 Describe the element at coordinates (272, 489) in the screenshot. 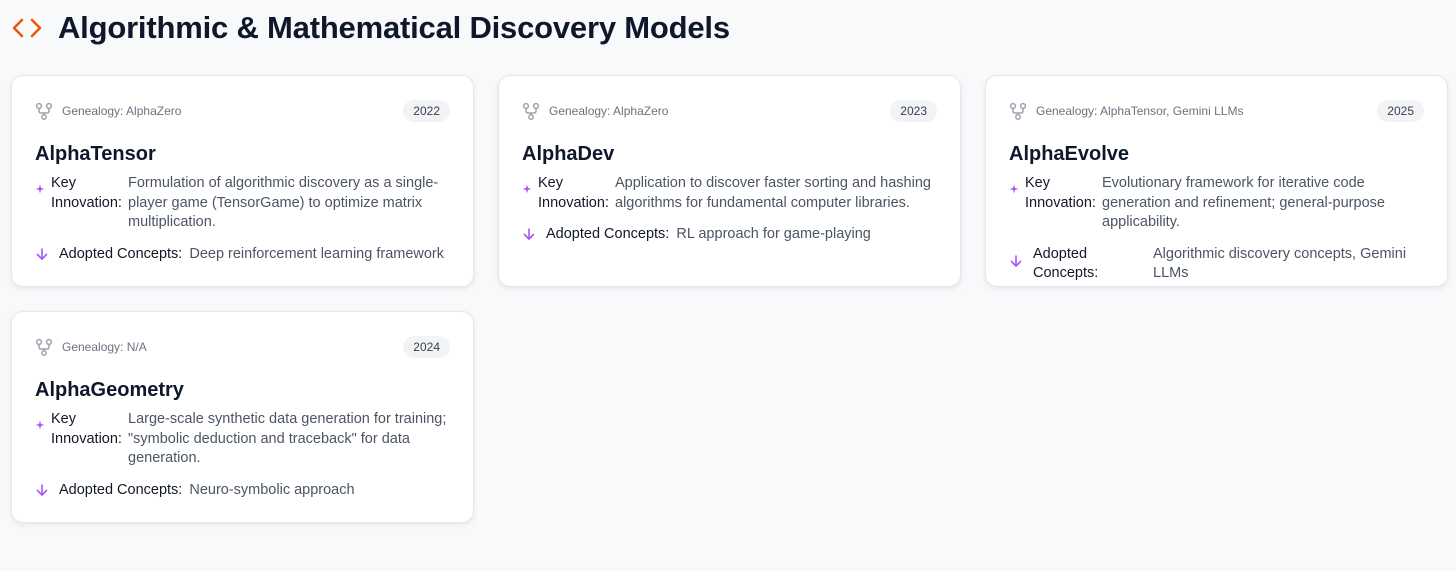

I see `adopted-concepts-text: Neuro-symbolic approach` at that location.